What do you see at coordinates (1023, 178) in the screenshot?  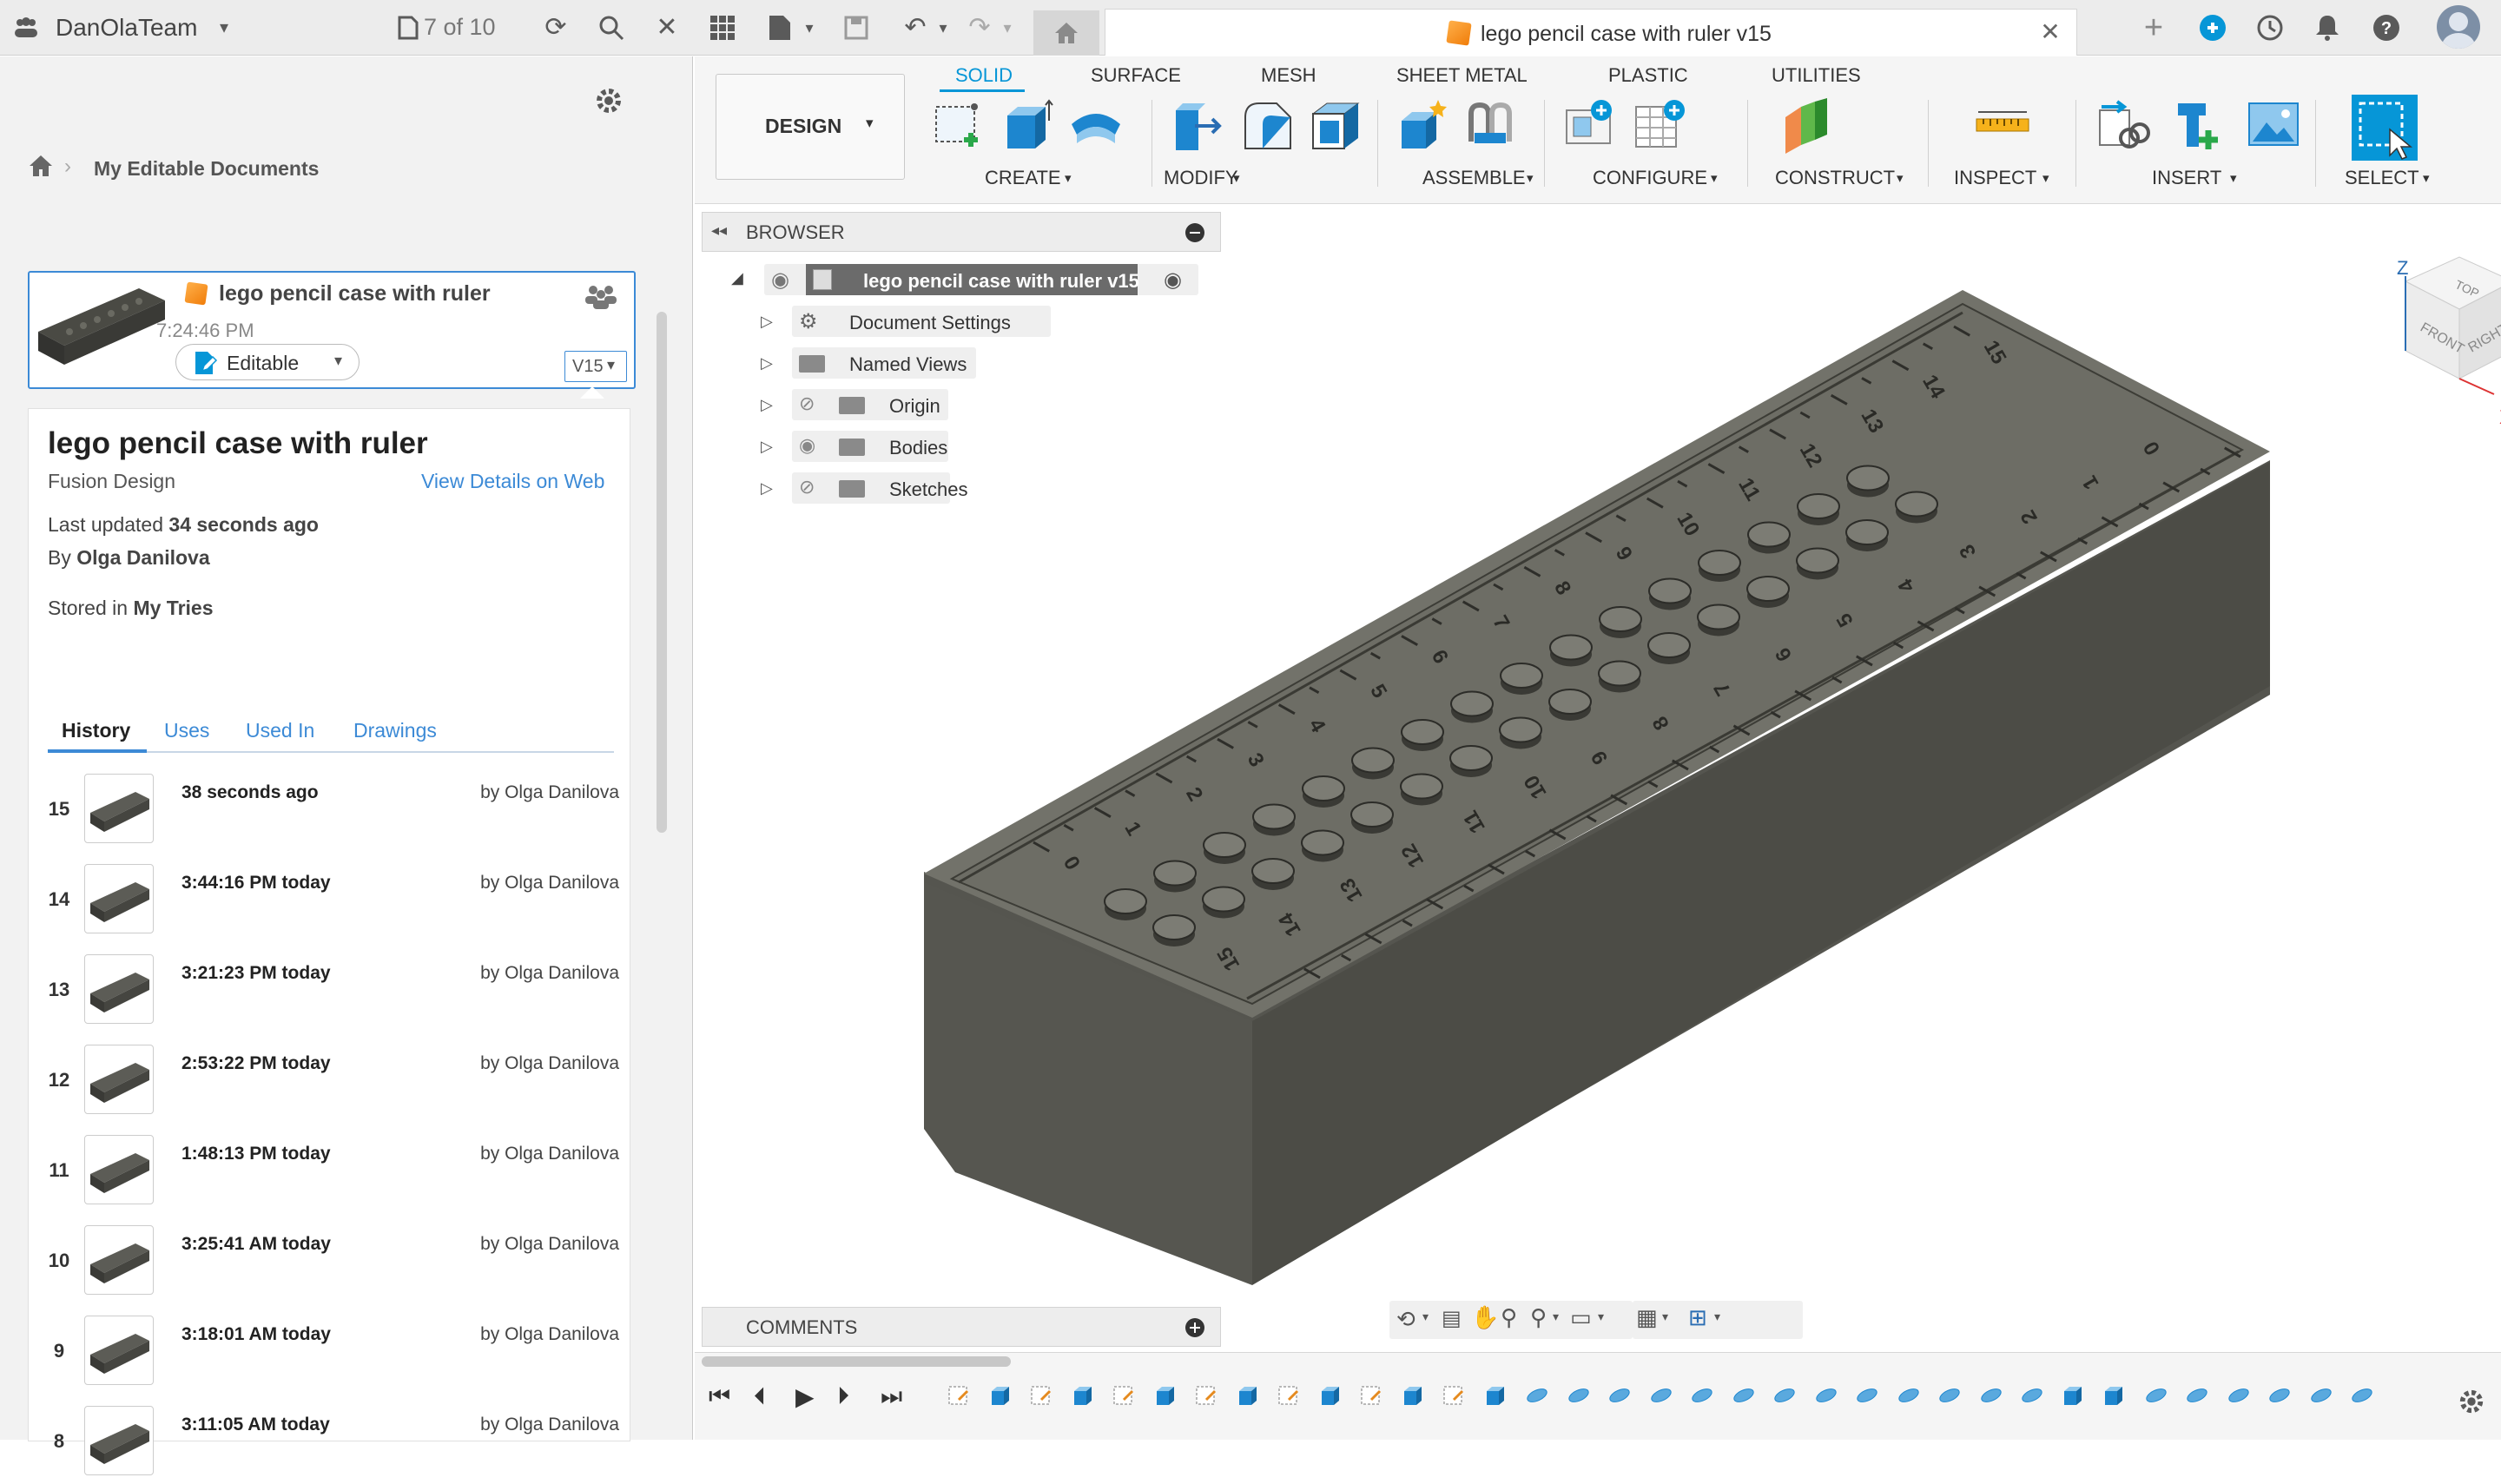 I see `create-menu: CREATE` at bounding box center [1023, 178].